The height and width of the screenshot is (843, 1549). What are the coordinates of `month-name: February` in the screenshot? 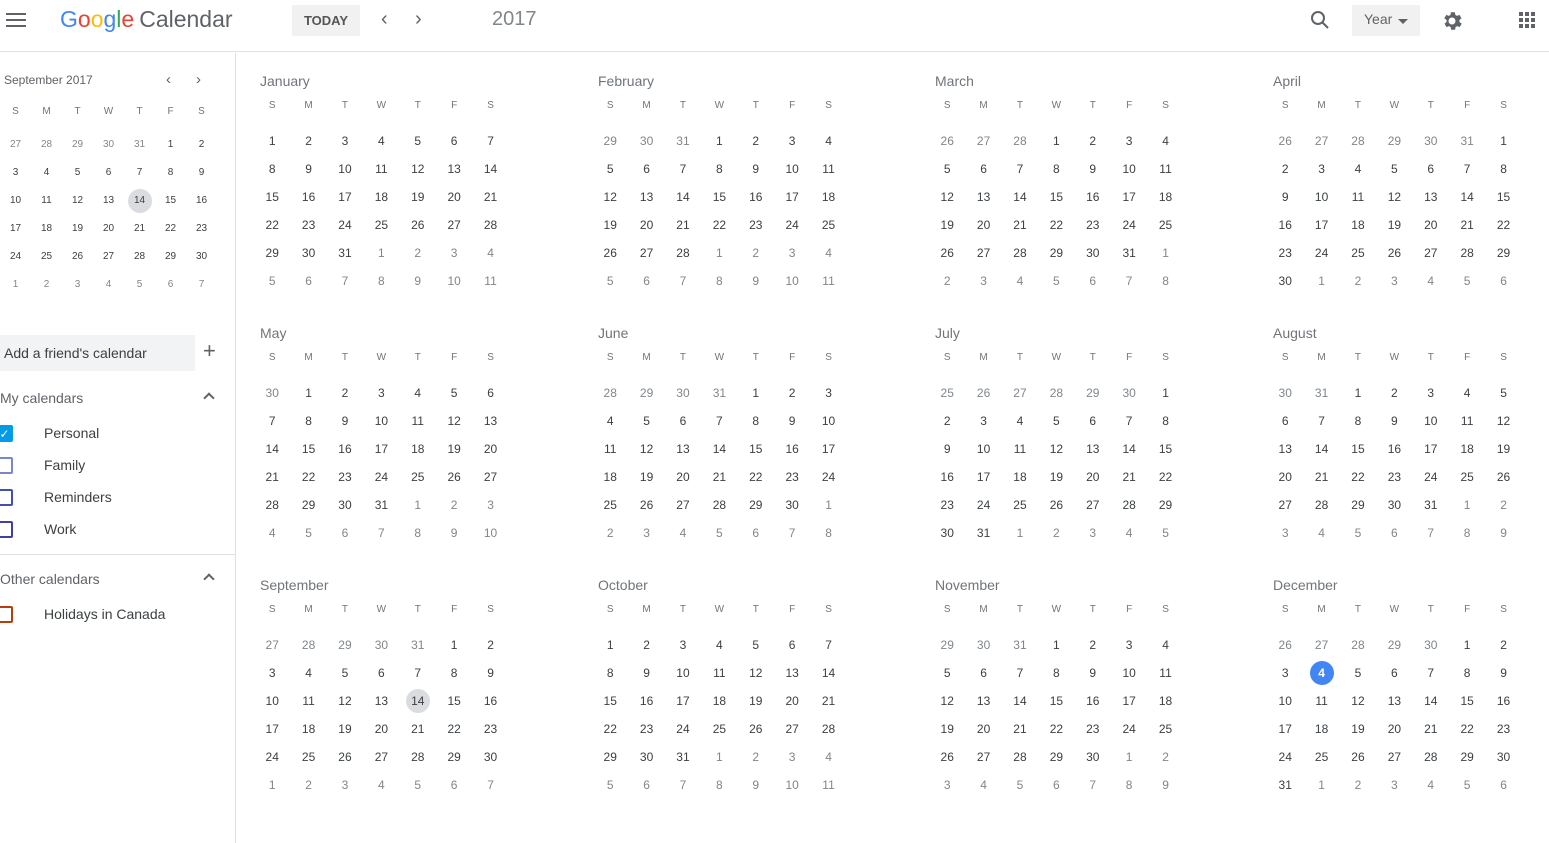 It's located at (626, 81).